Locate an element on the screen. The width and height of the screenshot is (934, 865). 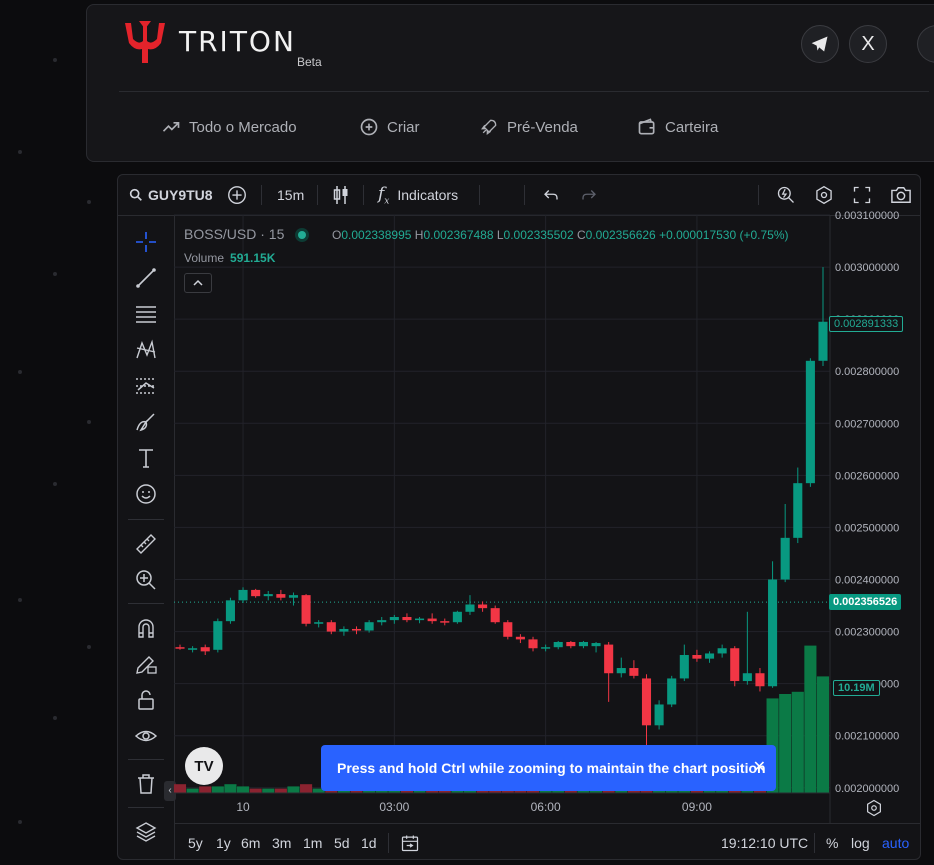
trending-icon is located at coordinates (171, 127).